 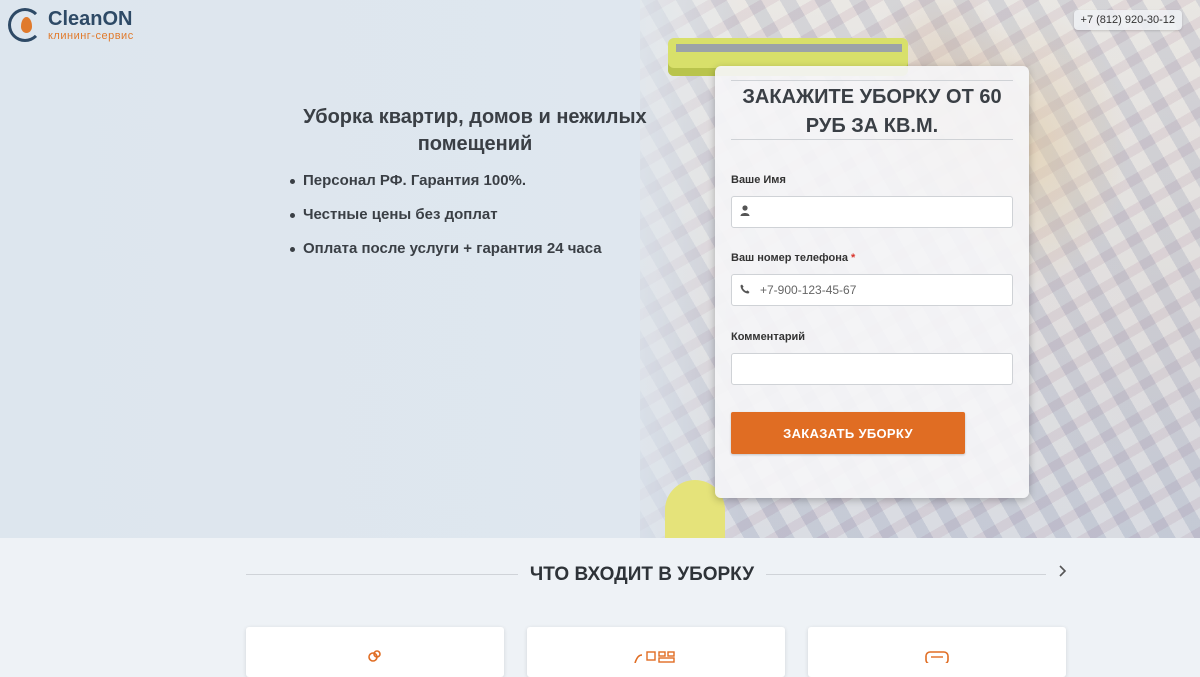 What do you see at coordinates (872, 110) in the screenshot?
I see `form-title: ЗАКАЖИТЕ УБОРКУ ОТ 60 РУБ ЗА КВ.М.` at bounding box center [872, 110].